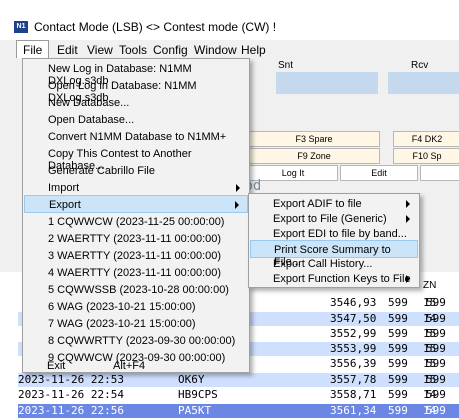 The width and height of the screenshot is (459, 420). I want to click on cell-date: 2023-11-26 22:56, so click(71, 410).